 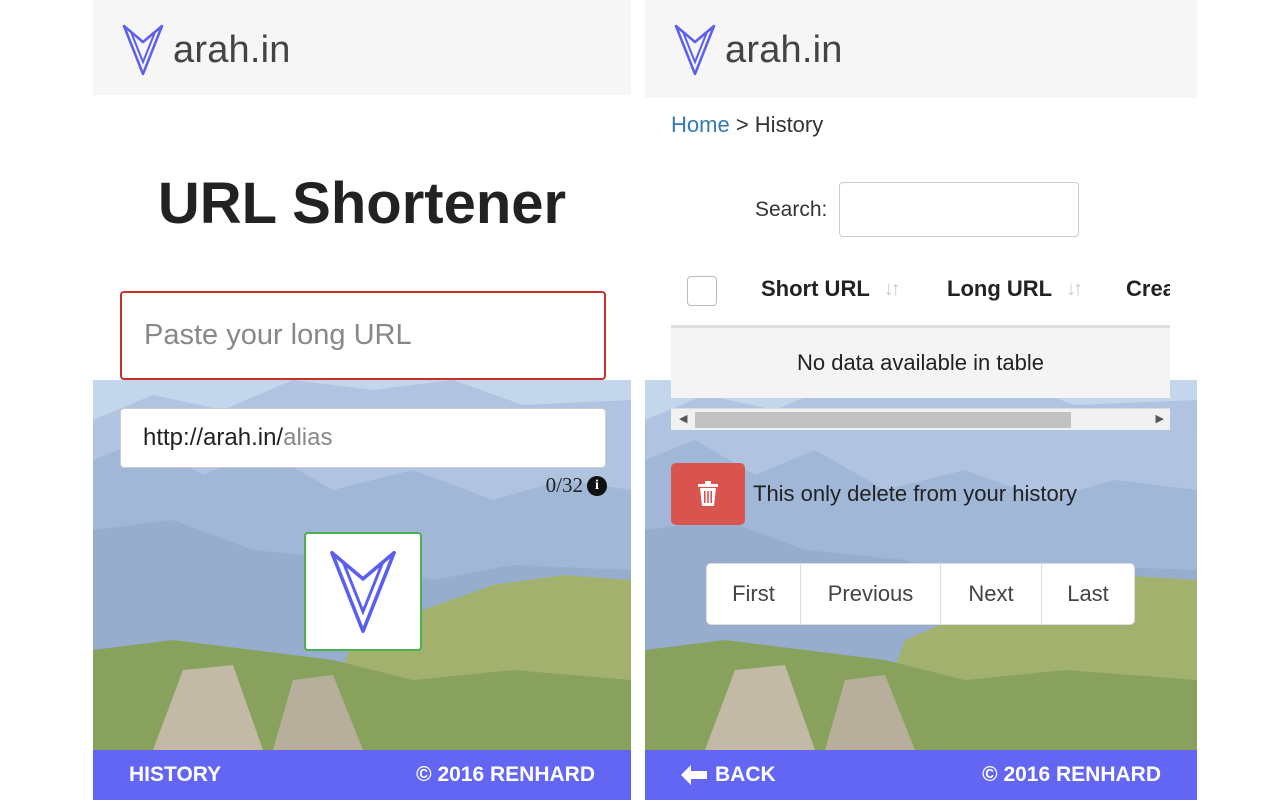 I want to click on column-label: Long URL, so click(x=1000, y=288).